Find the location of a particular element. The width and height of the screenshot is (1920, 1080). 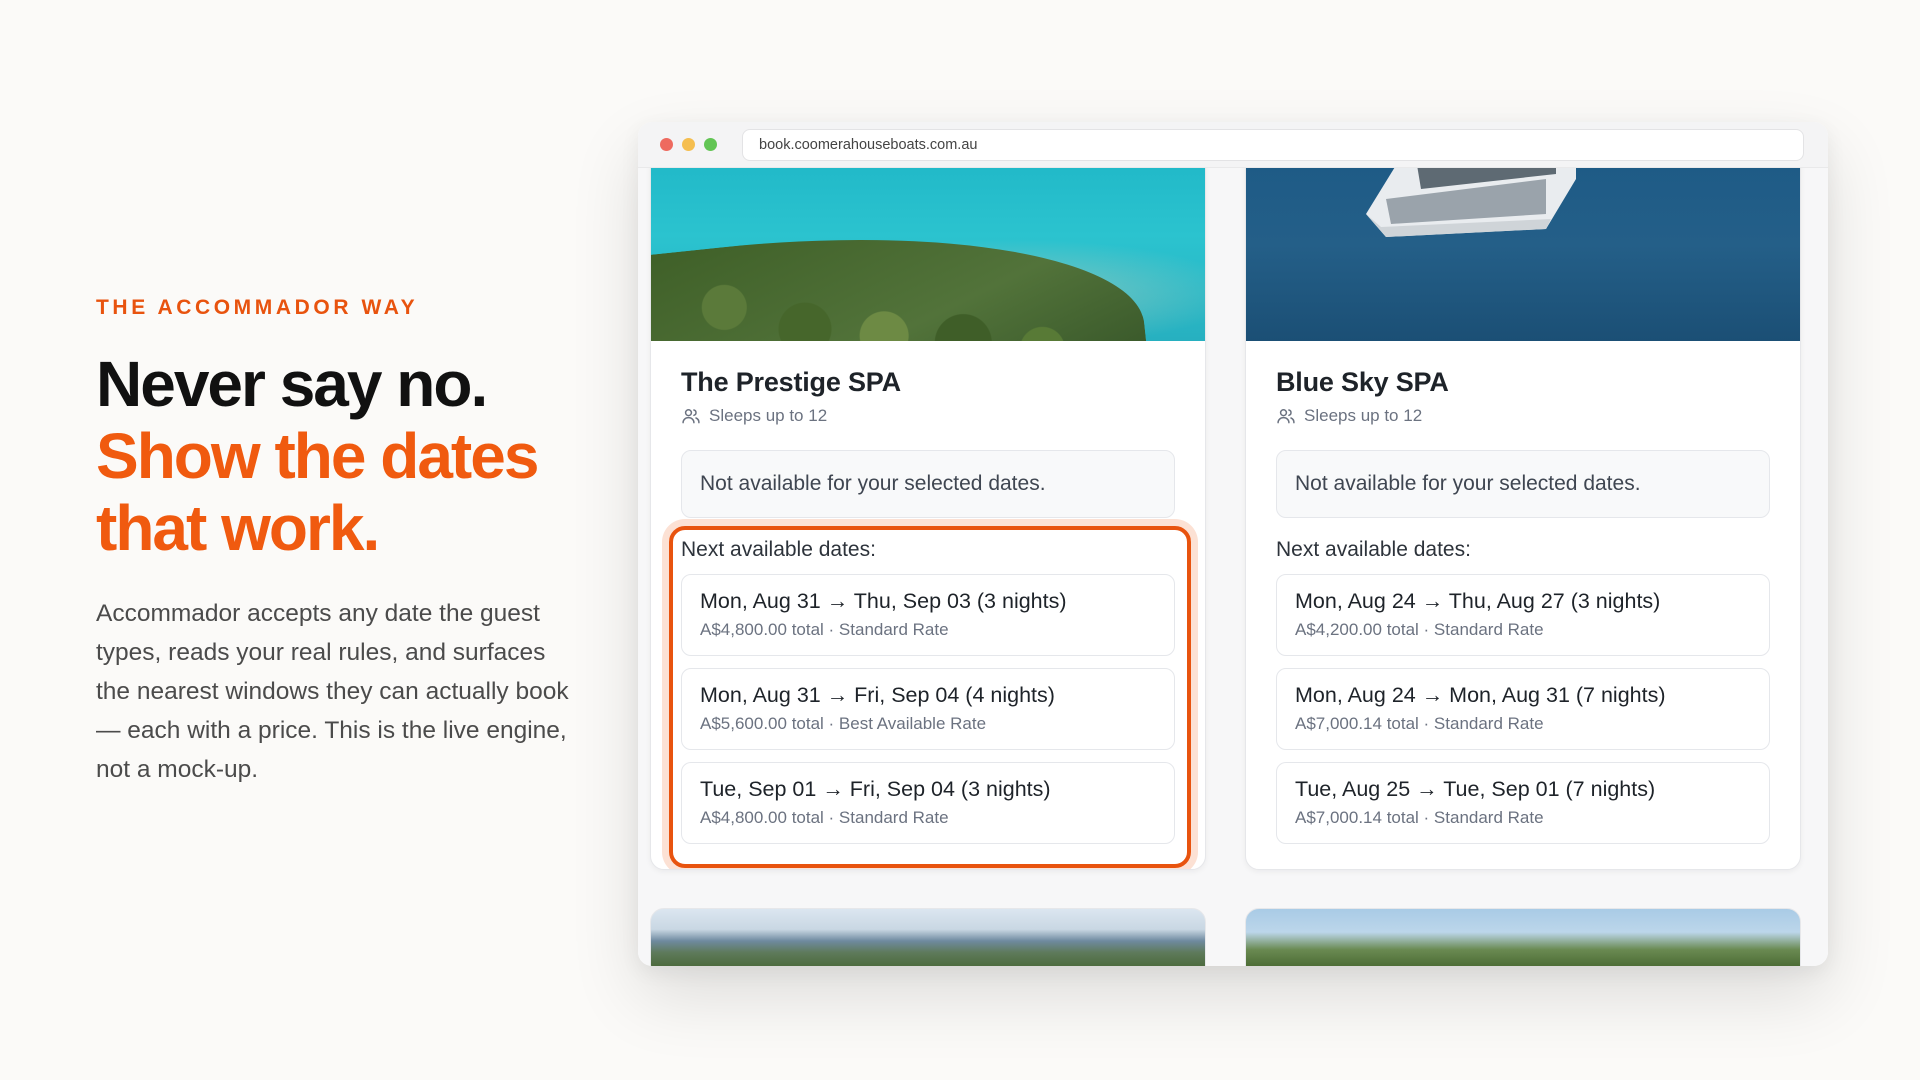

minimize-window-dot is located at coordinates (688, 144).